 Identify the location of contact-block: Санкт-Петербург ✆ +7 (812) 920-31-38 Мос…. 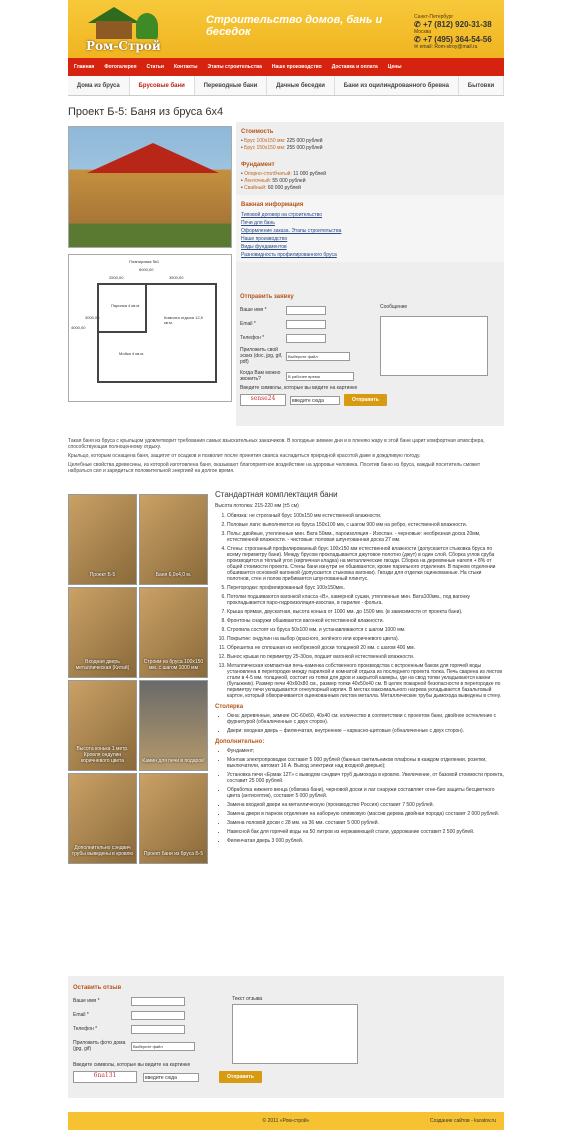
(459, 32).